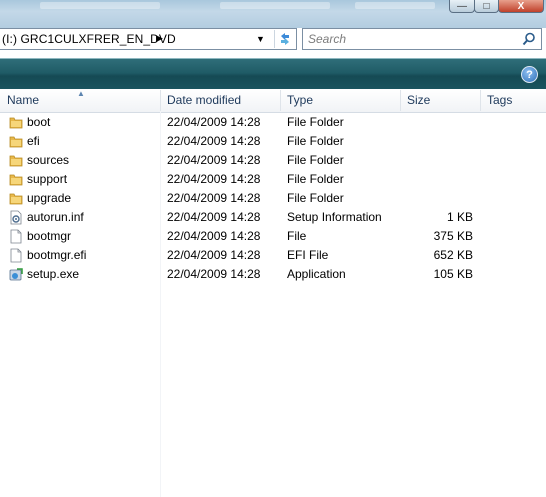  I want to click on file-name: efi, so click(33, 141).